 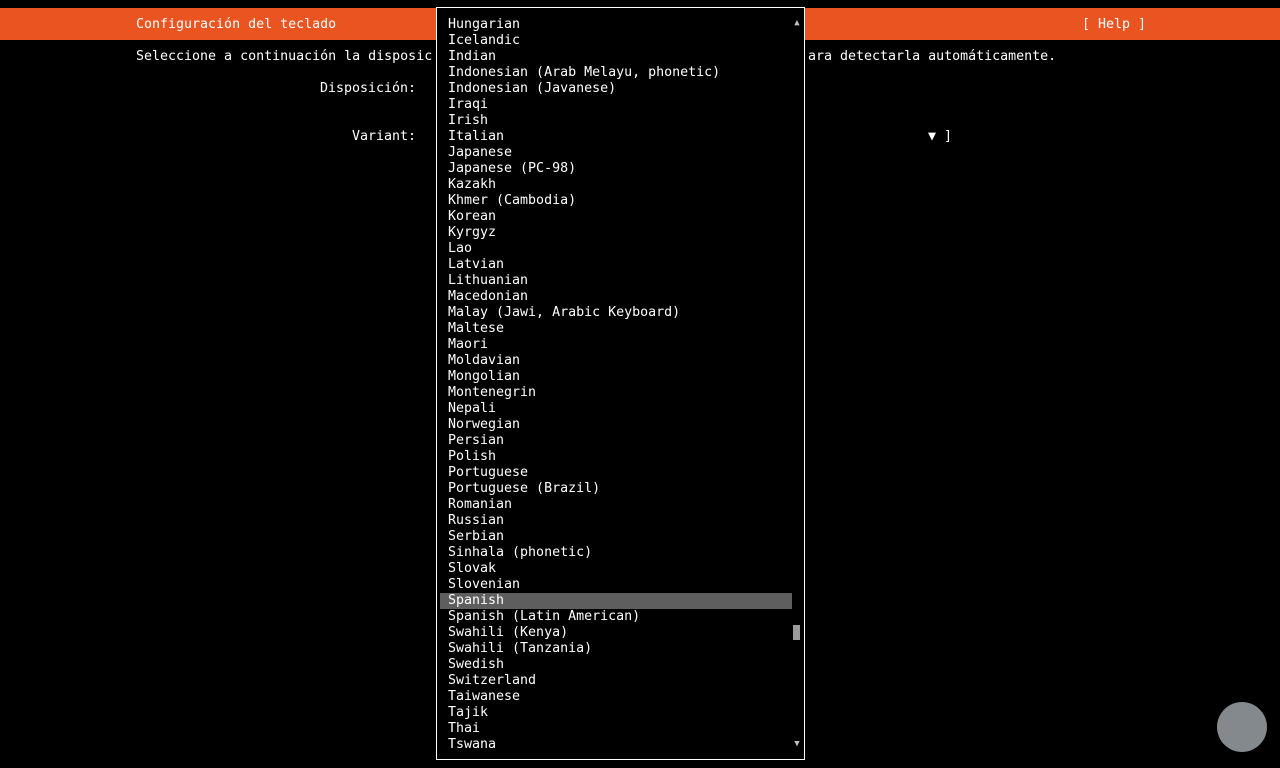 I want to click on dropdown-option: Norwegian, so click(x=614, y=425).